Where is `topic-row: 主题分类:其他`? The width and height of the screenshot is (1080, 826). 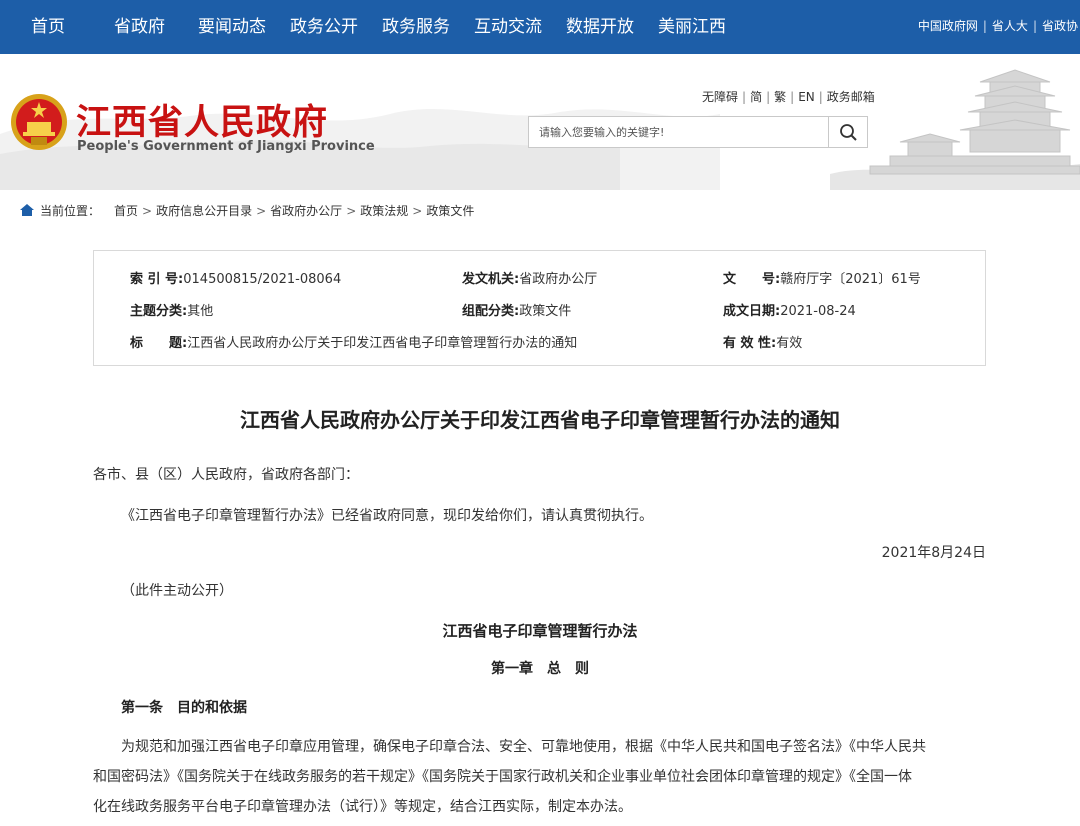 topic-row: 主题分类:其他 is located at coordinates (171, 309).